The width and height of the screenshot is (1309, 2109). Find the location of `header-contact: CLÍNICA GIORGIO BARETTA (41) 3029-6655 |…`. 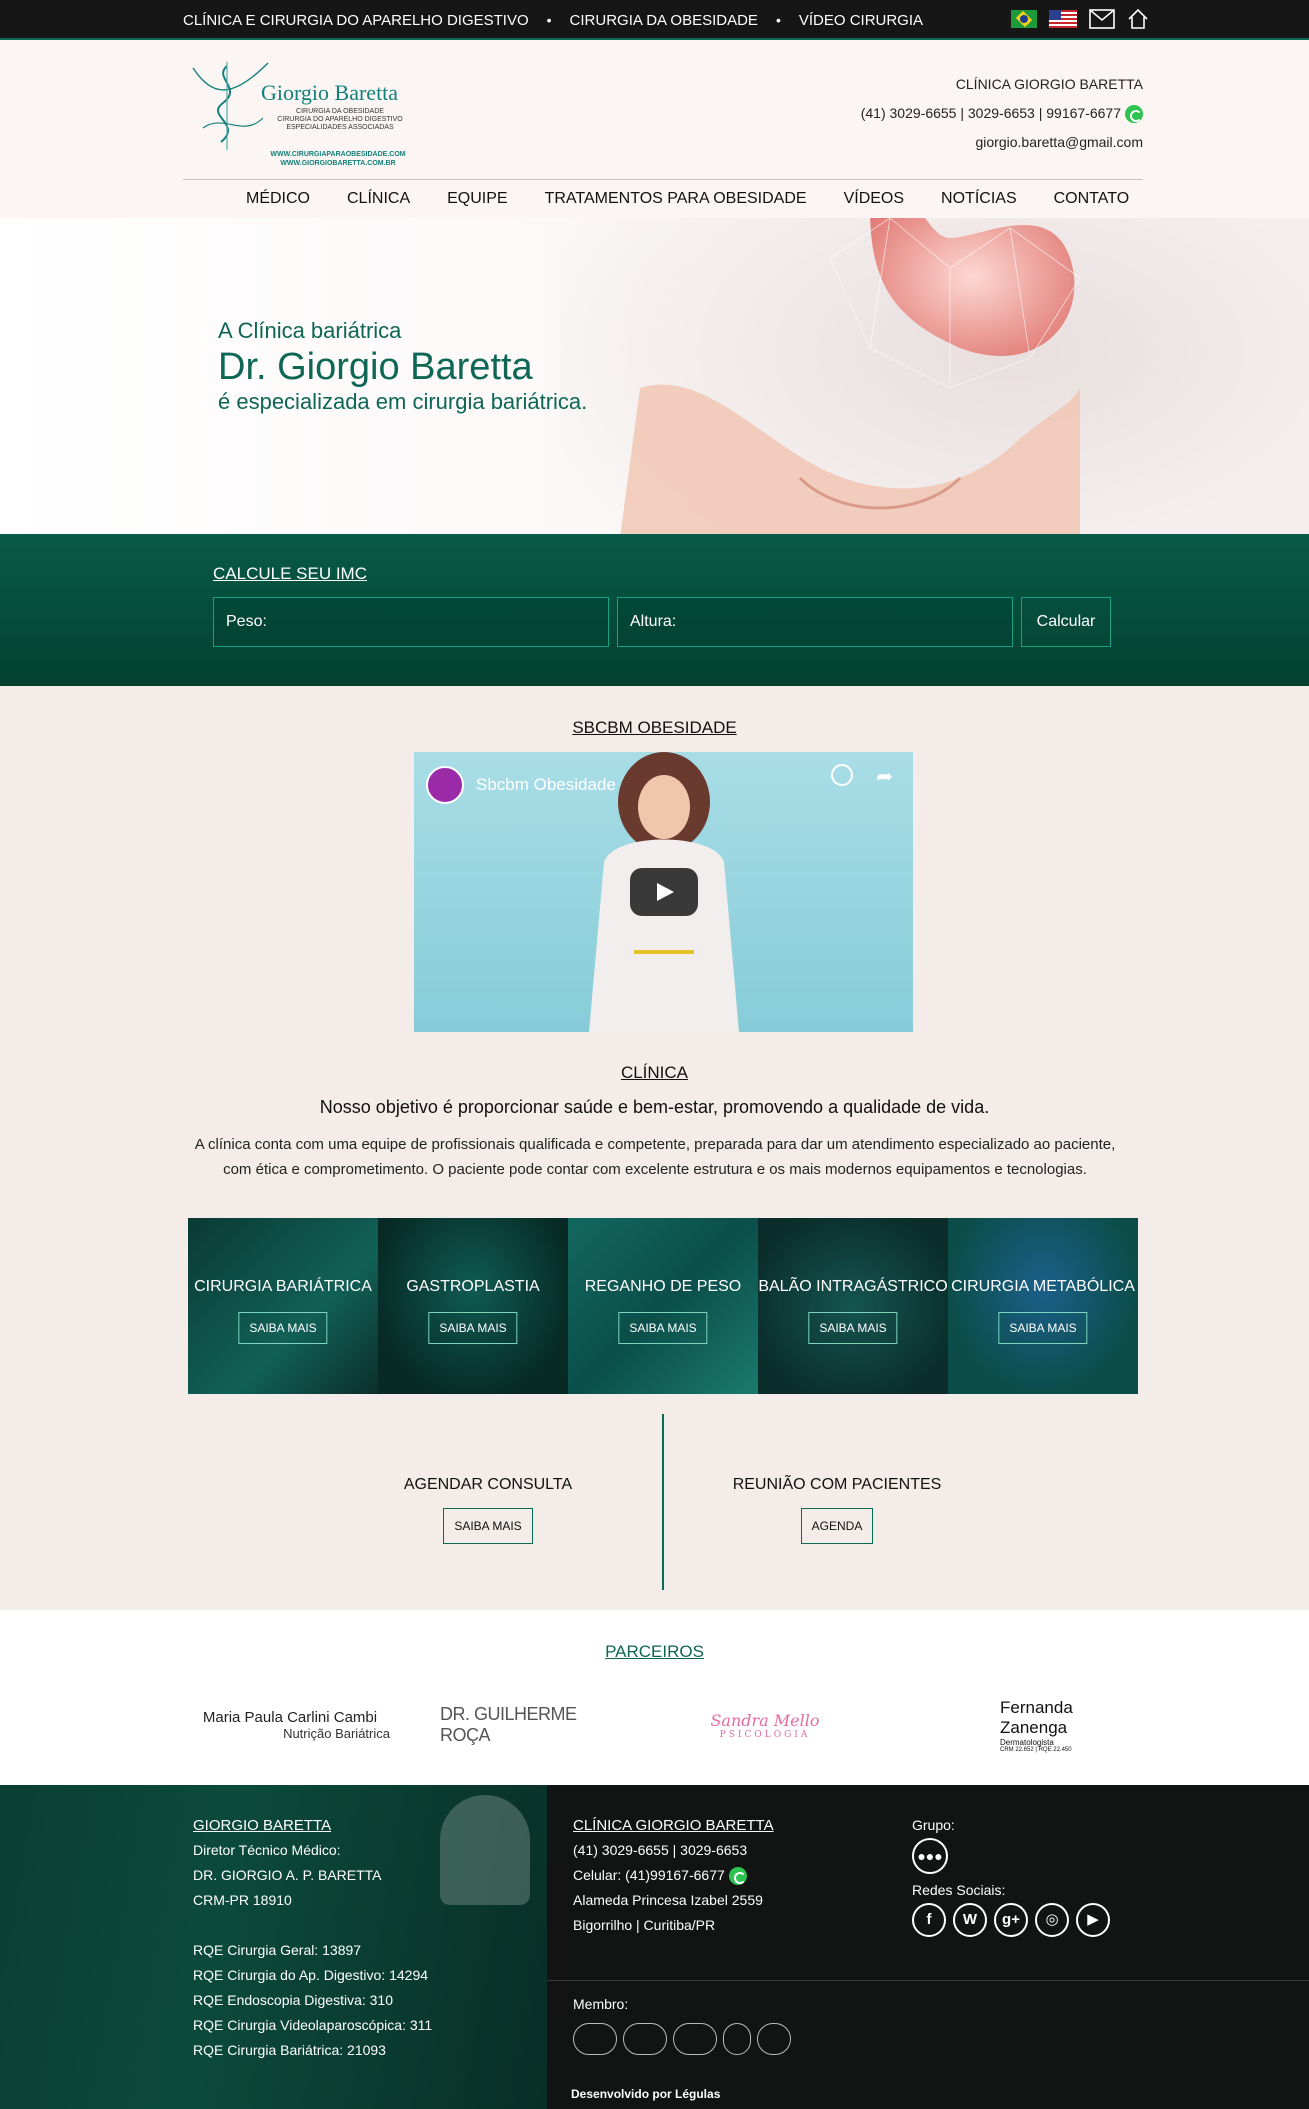

header-contact: CLÍNICA GIORGIO BARETTA (41) 3029-6655 |… is located at coordinates (1002, 113).